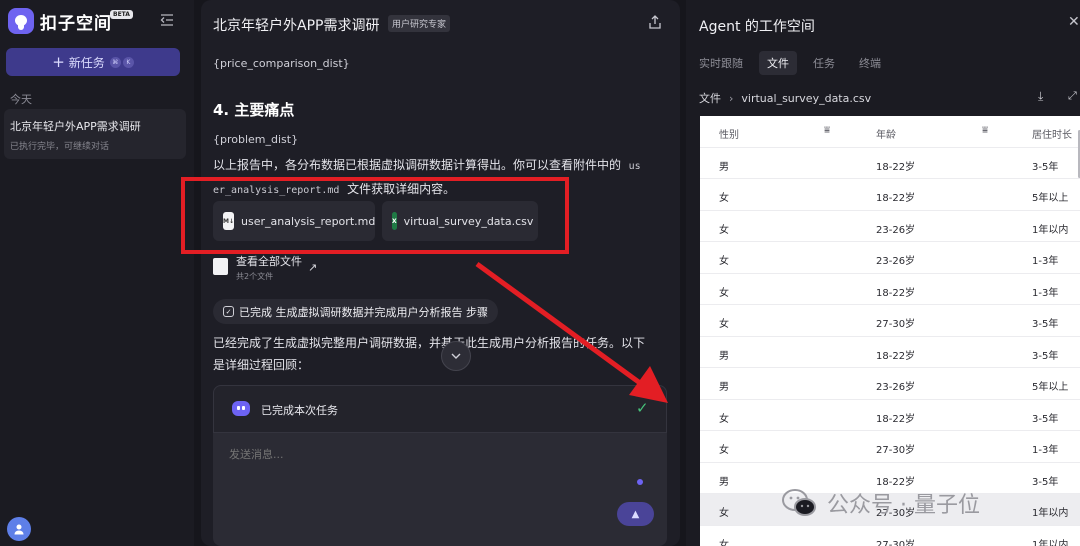  Describe the element at coordinates (255, 276) in the screenshot. I see `file-count: 共2个文件` at that location.